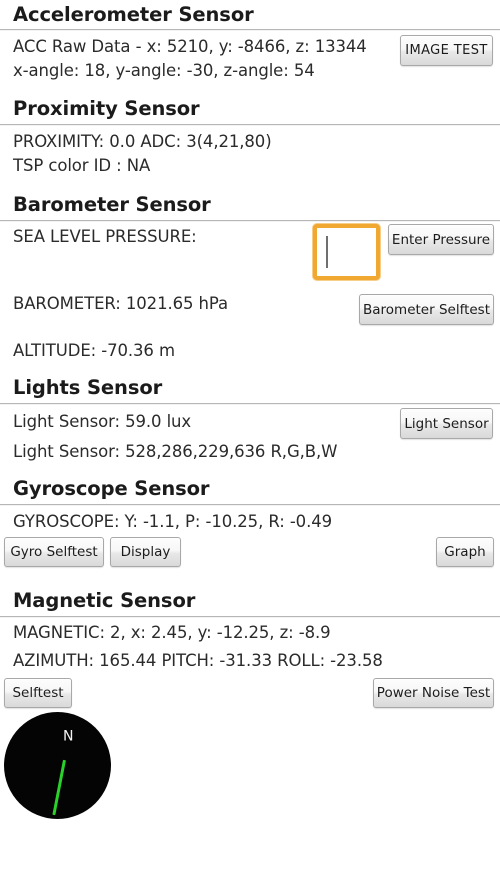  Describe the element at coordinates (111, 488) in the screenshot. I see `section-title-gyroscope: Gyroscope Sensor` at that location.